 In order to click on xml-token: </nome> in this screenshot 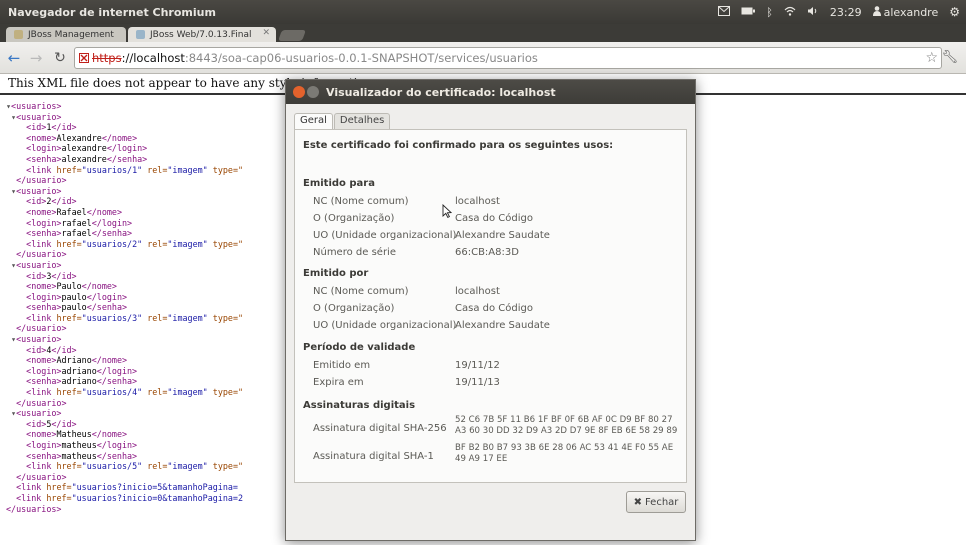, I will do `click(119, 137)`.